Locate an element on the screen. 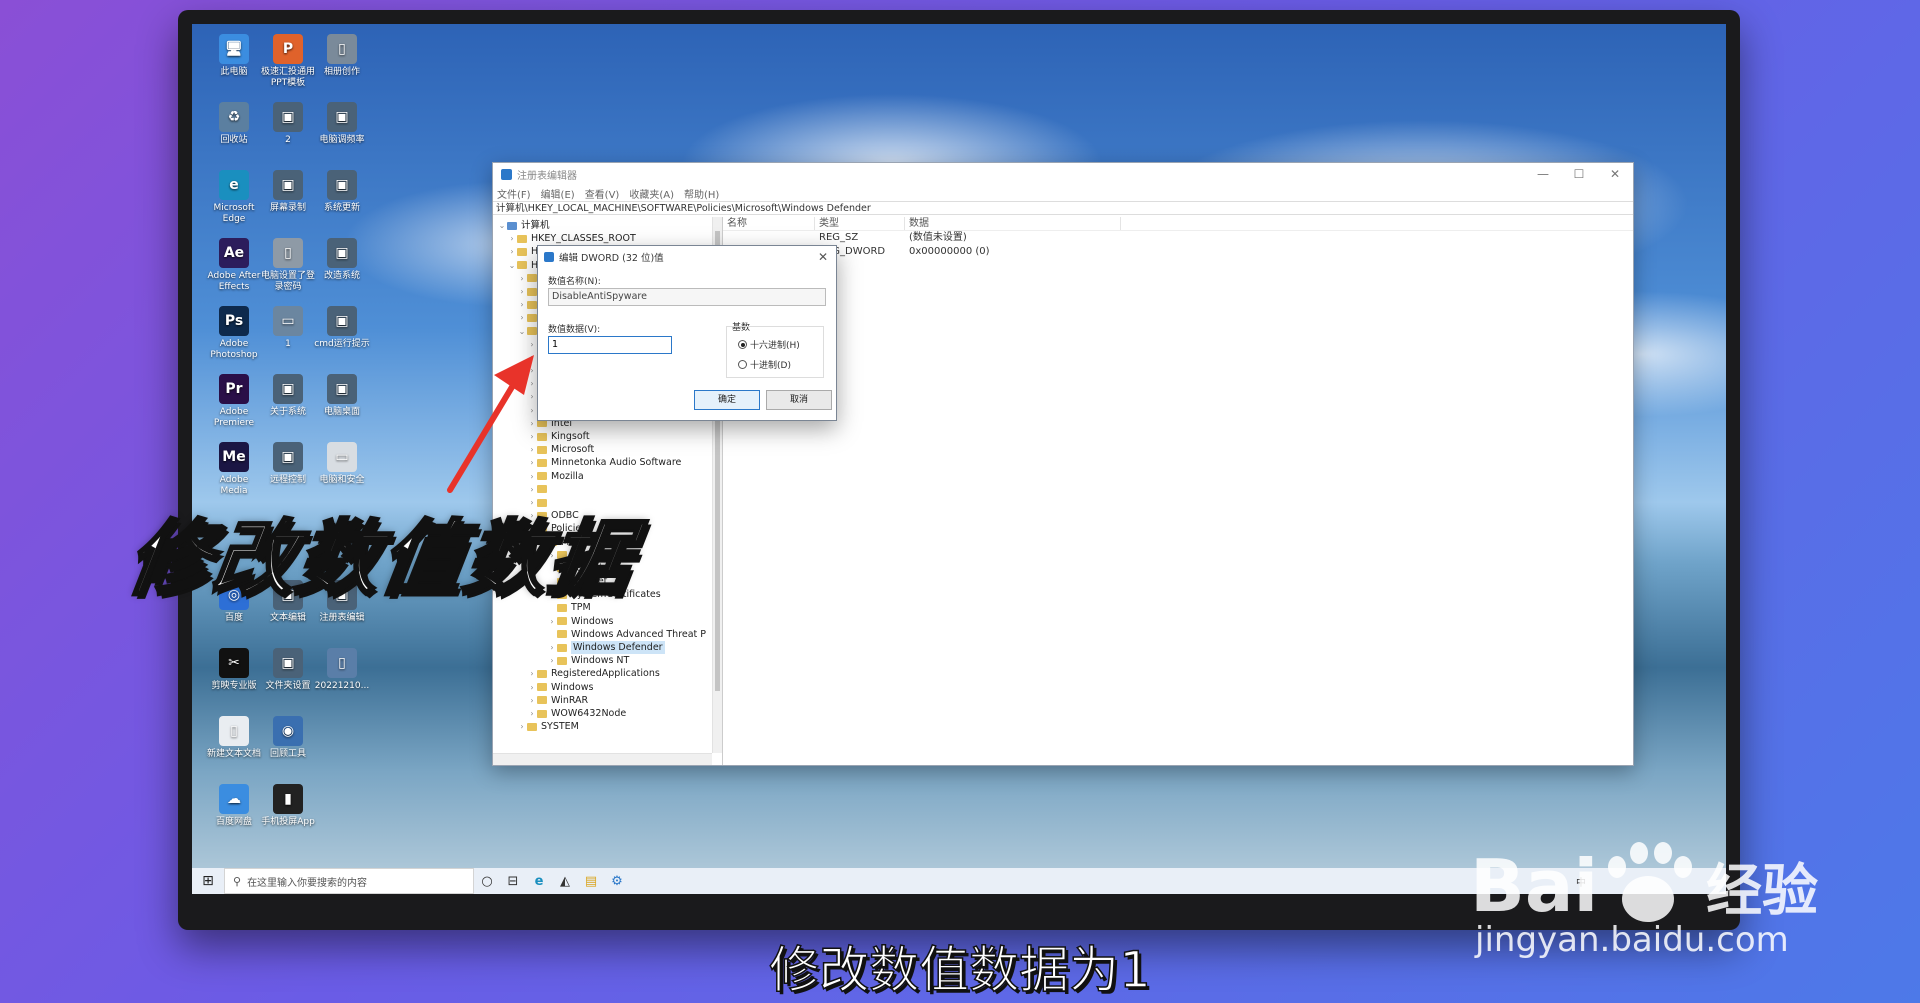 This screenshot has height=1003, width=1920. desktop-icon-glyph: ▣ is located at coordinates (288, 185).